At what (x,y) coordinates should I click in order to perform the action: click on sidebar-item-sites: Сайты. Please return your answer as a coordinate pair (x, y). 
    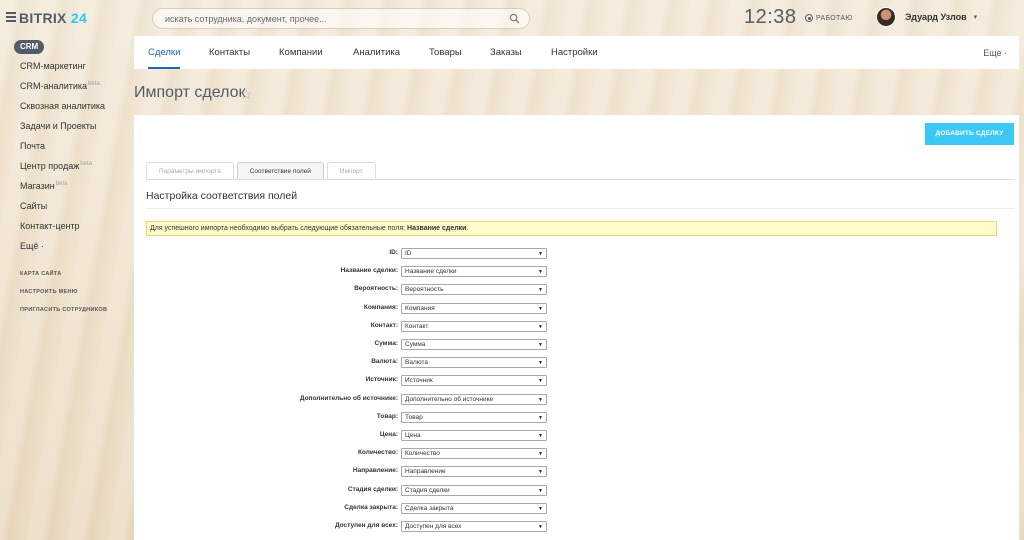
    Looking at the image, I should click on (33, 206).